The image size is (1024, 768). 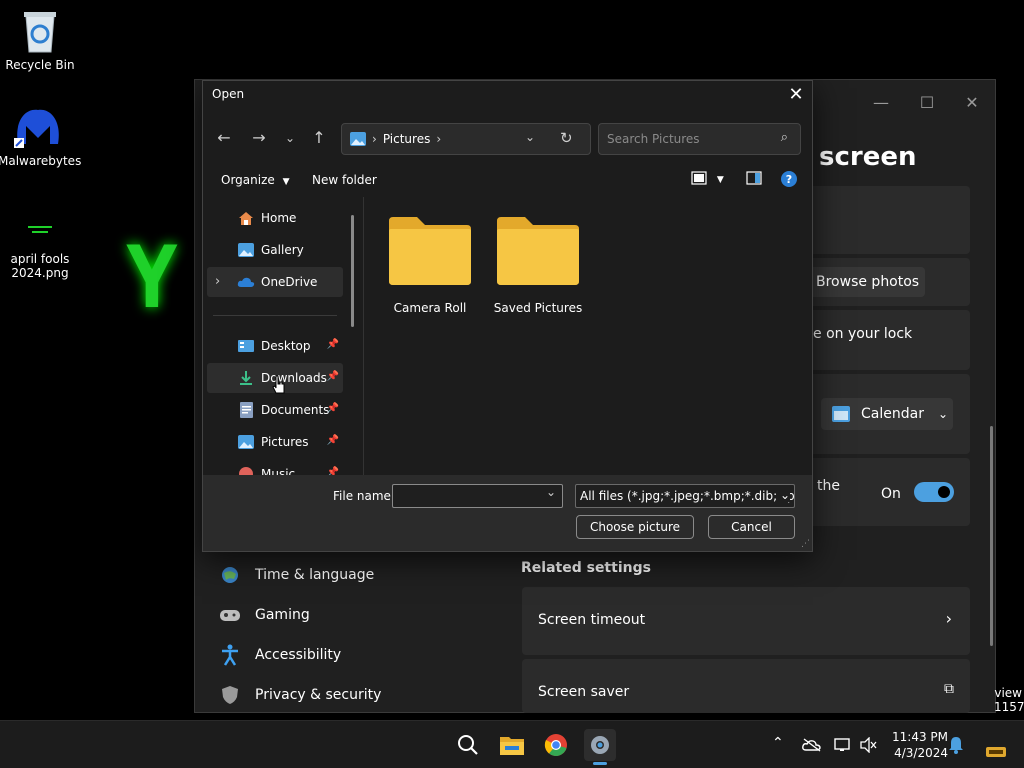 What do you see at coordinates (264, 615) in the screenshot?
I see `nav-item-gaming: Gaming` at bounding box center [264, 615].